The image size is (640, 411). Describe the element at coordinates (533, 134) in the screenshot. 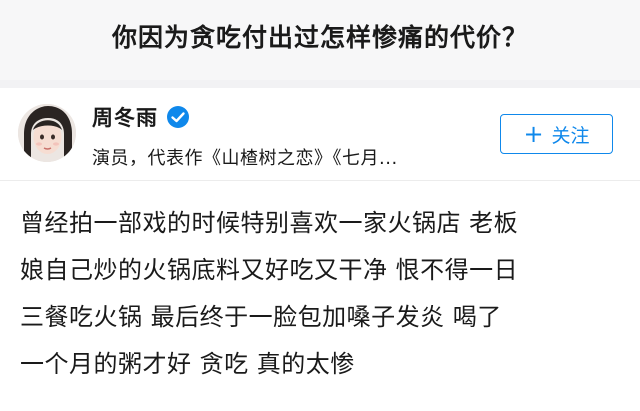

I see `plus-icon: +` at that location.